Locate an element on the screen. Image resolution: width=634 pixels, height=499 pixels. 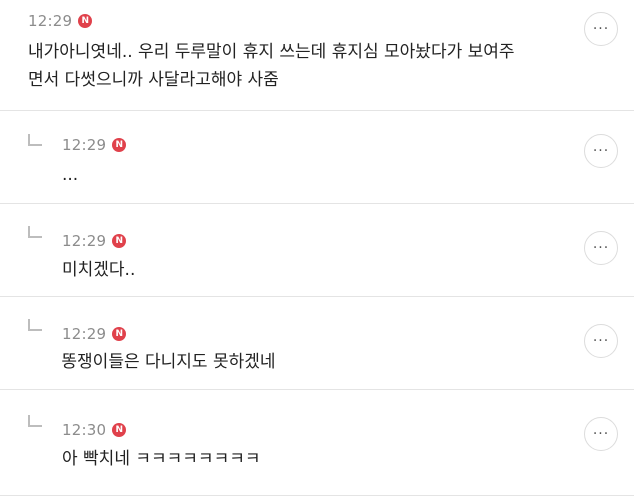
comment-meta: 12:30 N is located at coordinates (94, 430).